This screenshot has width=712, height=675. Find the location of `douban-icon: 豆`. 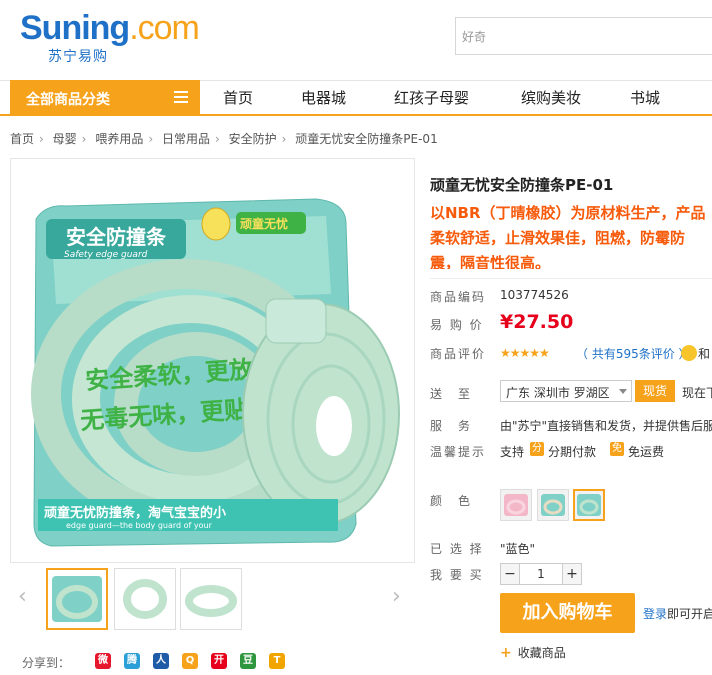

douban-icon: 豆 is located at coordinates (248, 661).